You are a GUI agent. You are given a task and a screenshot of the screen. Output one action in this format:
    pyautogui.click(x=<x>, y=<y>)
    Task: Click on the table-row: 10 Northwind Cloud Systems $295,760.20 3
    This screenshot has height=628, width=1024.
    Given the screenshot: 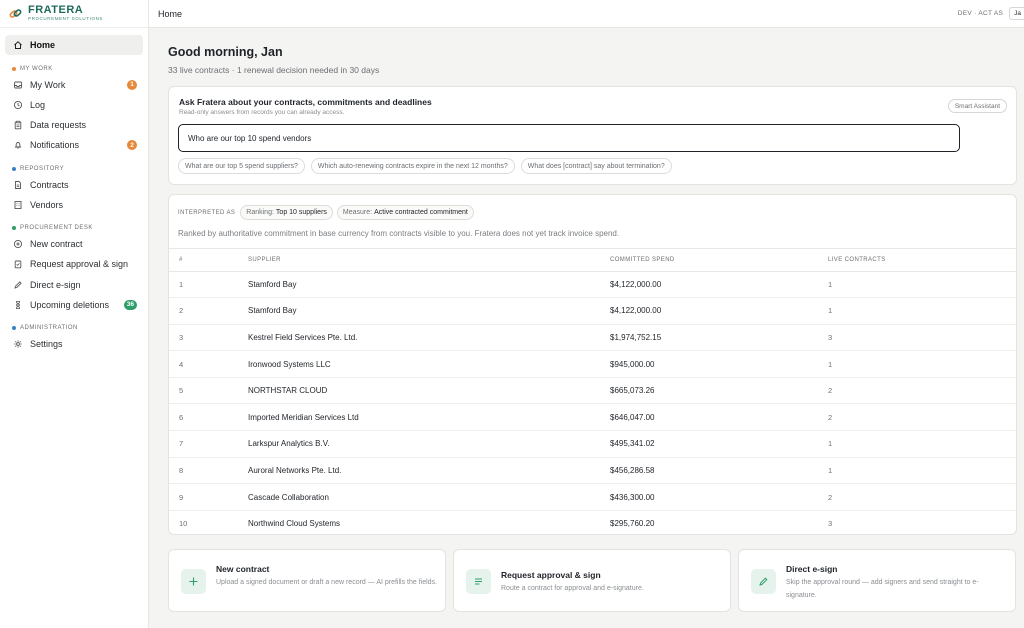 What is the action you would take?
    pyautogui.click(x=592, y=522)
    